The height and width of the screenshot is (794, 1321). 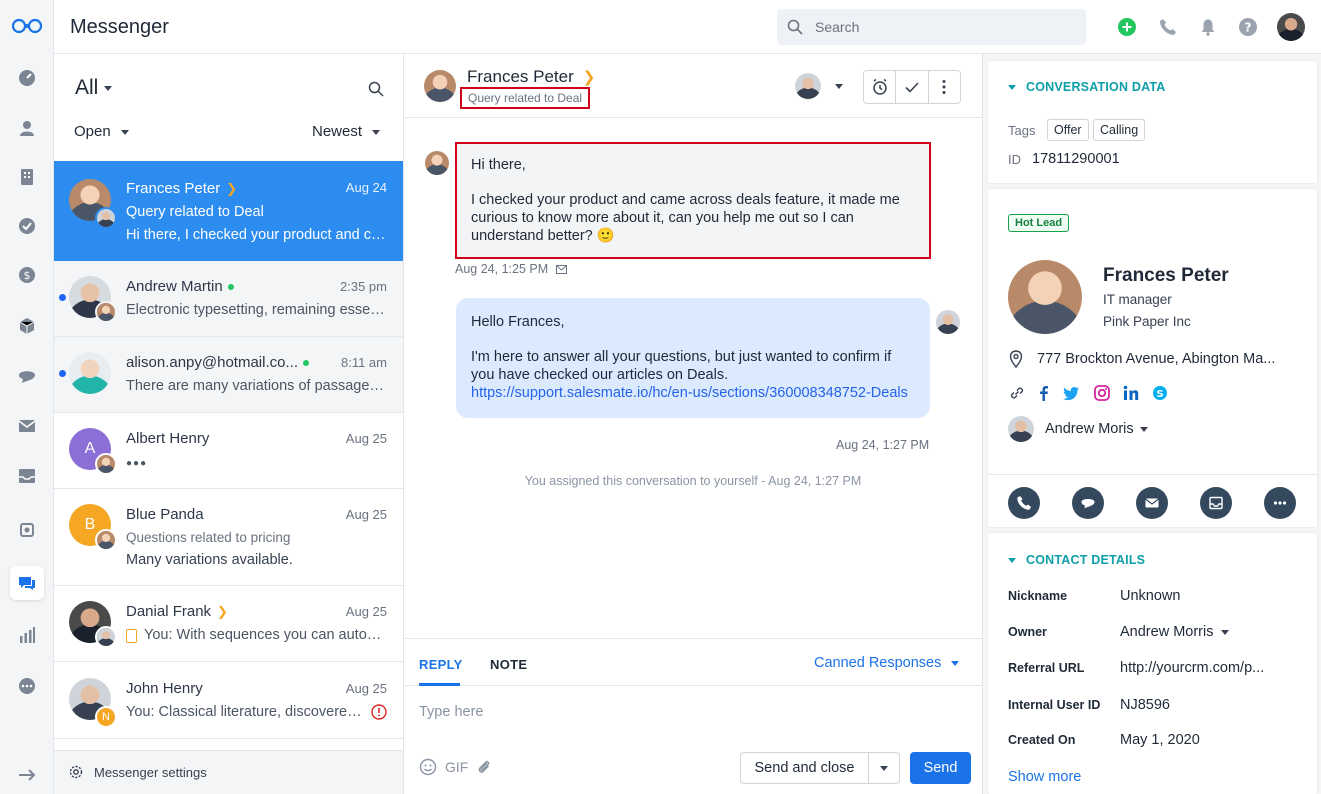 I want to click on contact-company: Pink Paper Inc, so click(x=1147, y=321).